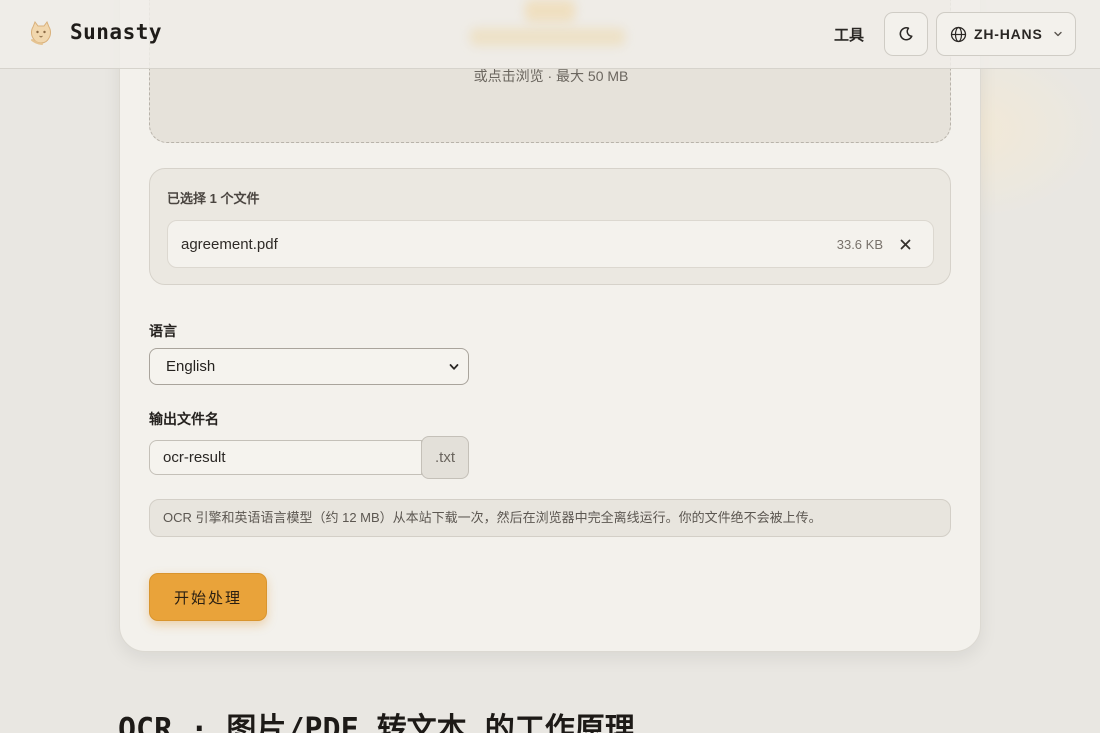  I want to click on nav-tools-link: 工具, so click(849, 34).